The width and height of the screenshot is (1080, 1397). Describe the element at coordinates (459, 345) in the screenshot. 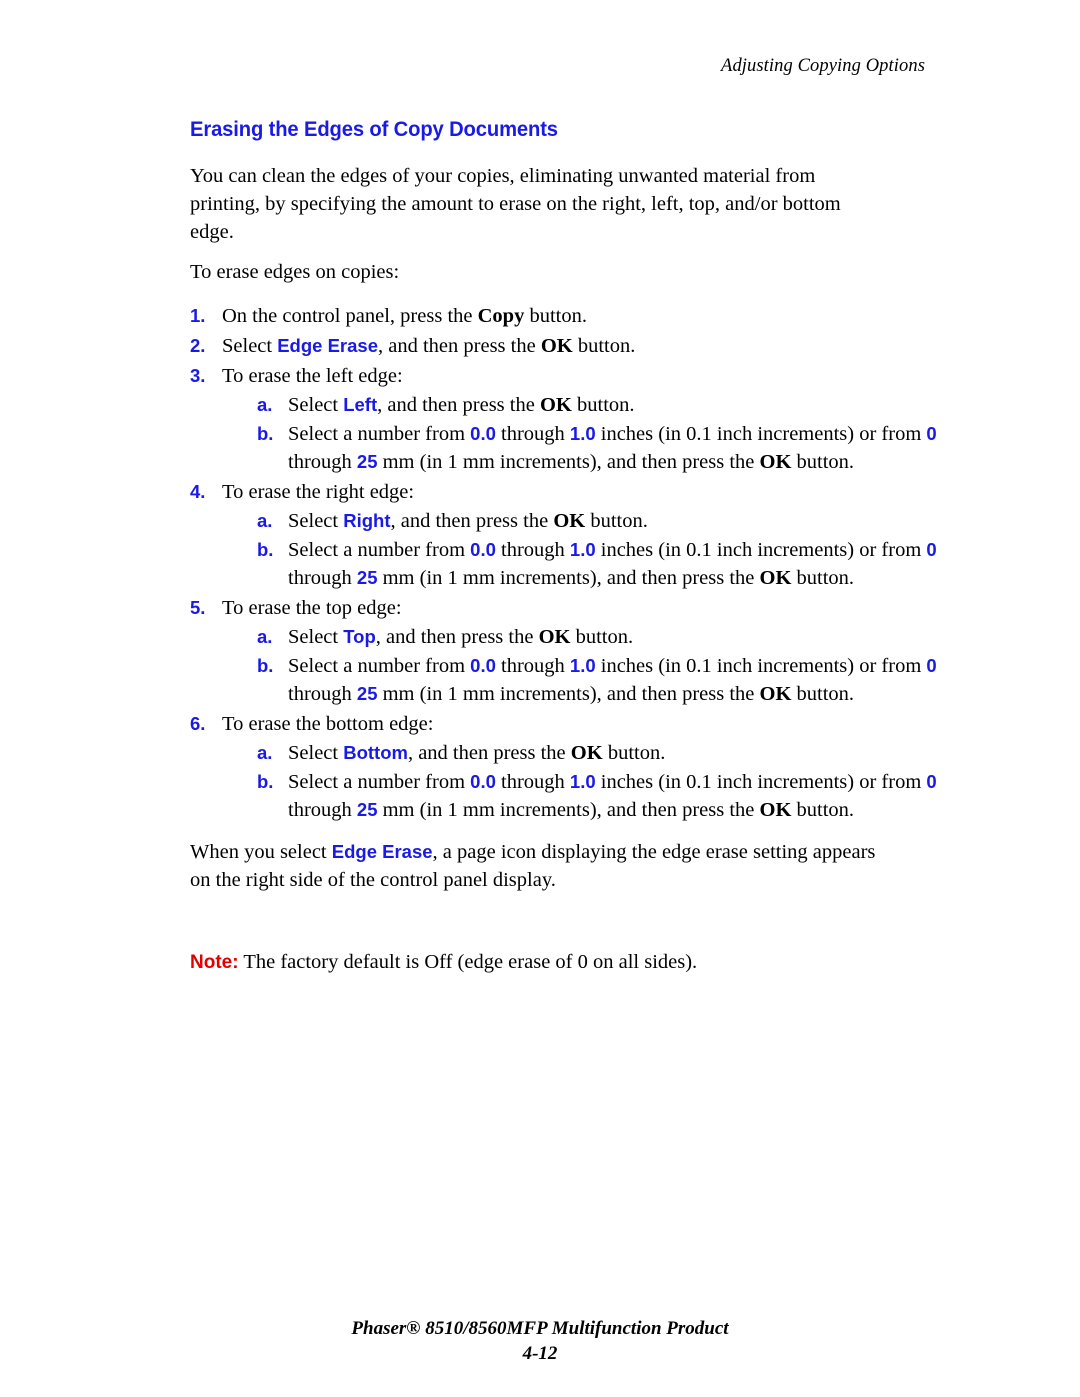

I see `step-text: , and then press the` at that location.